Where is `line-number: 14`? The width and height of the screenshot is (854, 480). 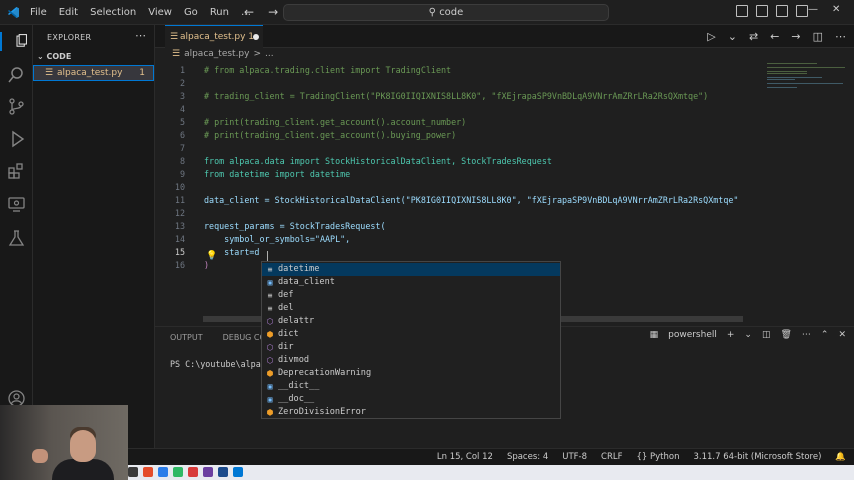
line-number: 14 is located at coordinates (179, 239).